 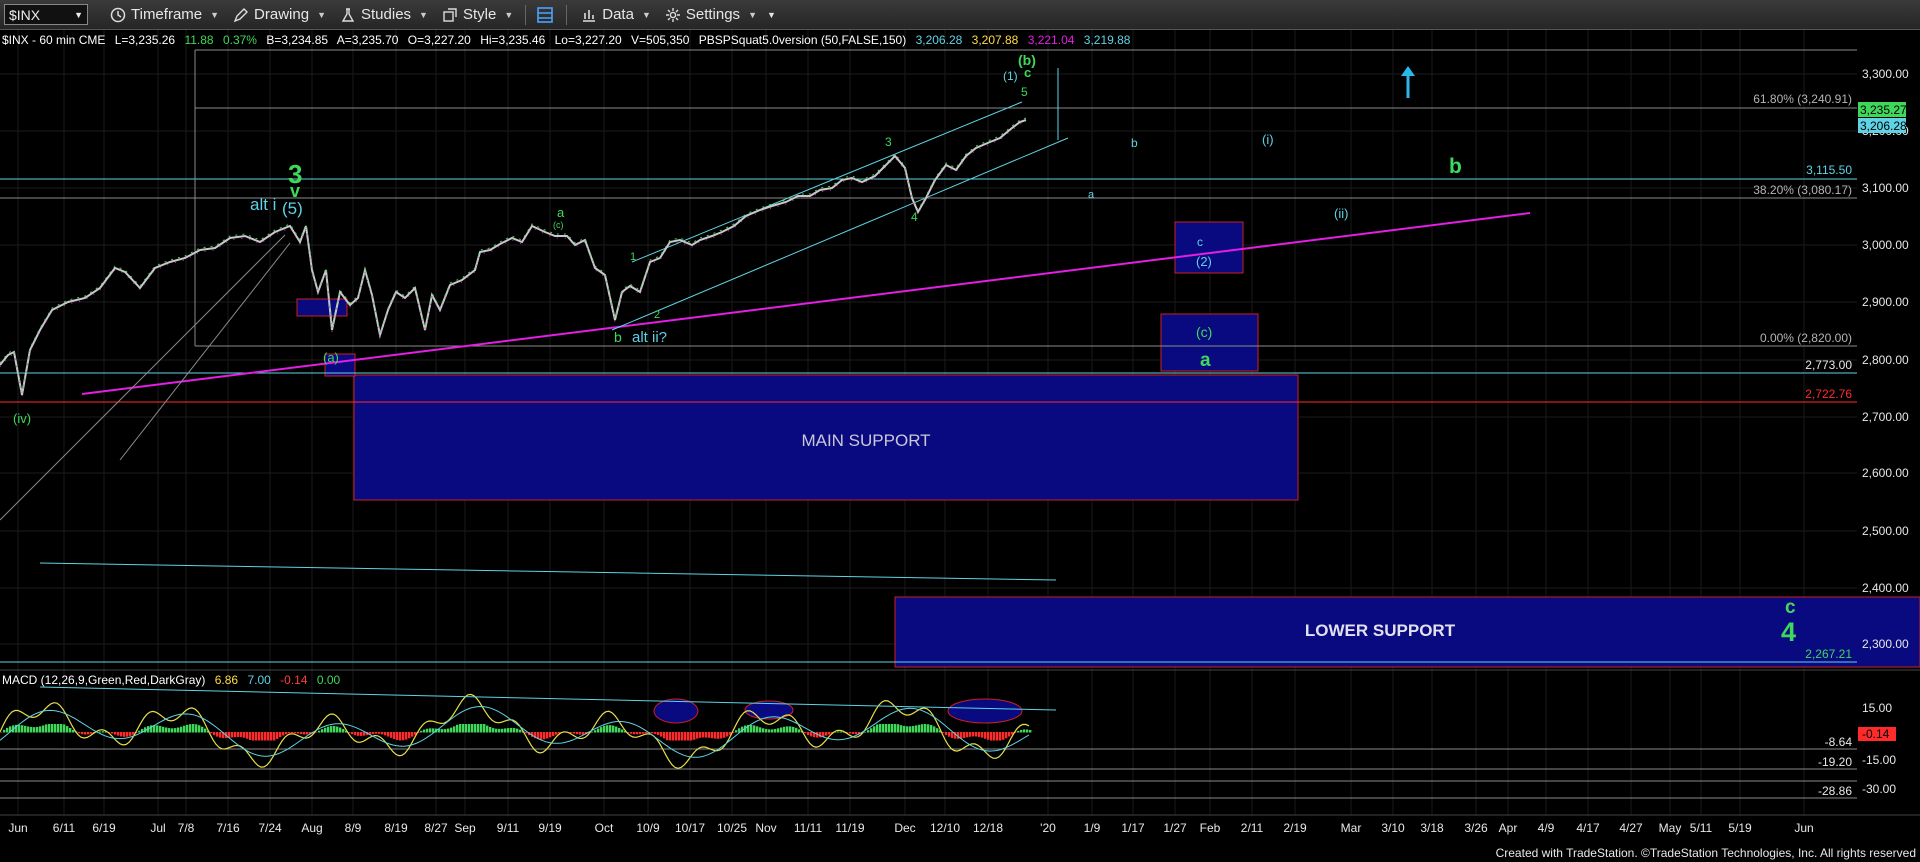 What do you see at coordinates (198, 40) in the screenshot?
I see `change: 11.88` at bounding box center [198, 40].